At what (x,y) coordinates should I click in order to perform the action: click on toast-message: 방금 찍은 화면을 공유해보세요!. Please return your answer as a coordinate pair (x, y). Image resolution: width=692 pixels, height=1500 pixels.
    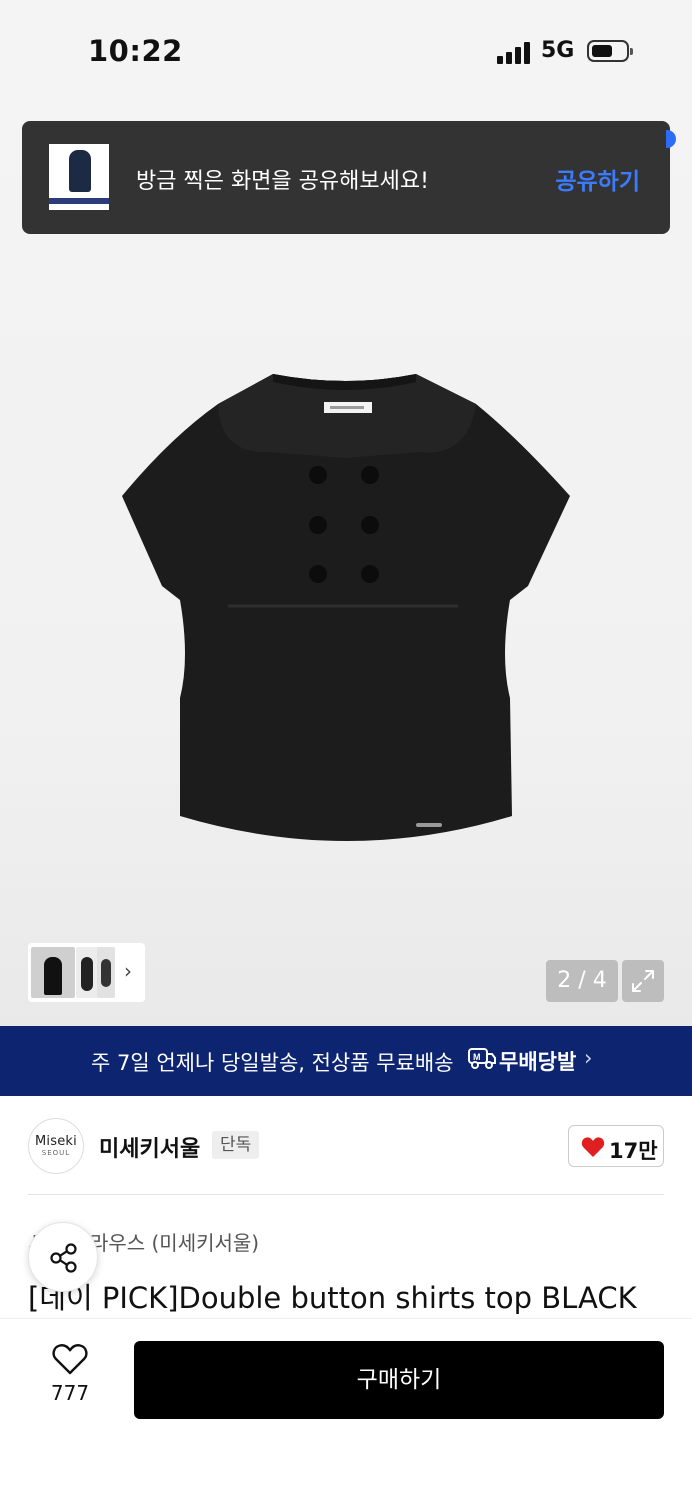
    Looking at the image, I should click on (282, 181).